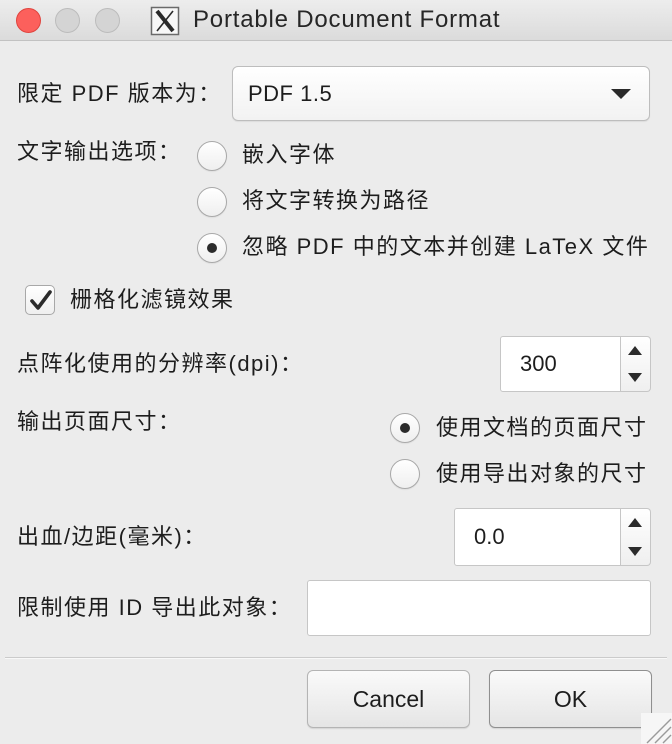 The height and width of the screenshot is (744, 672). Describe the element at coordinates (107, 20) in the screenshot. I see `zoom-button` at that location.